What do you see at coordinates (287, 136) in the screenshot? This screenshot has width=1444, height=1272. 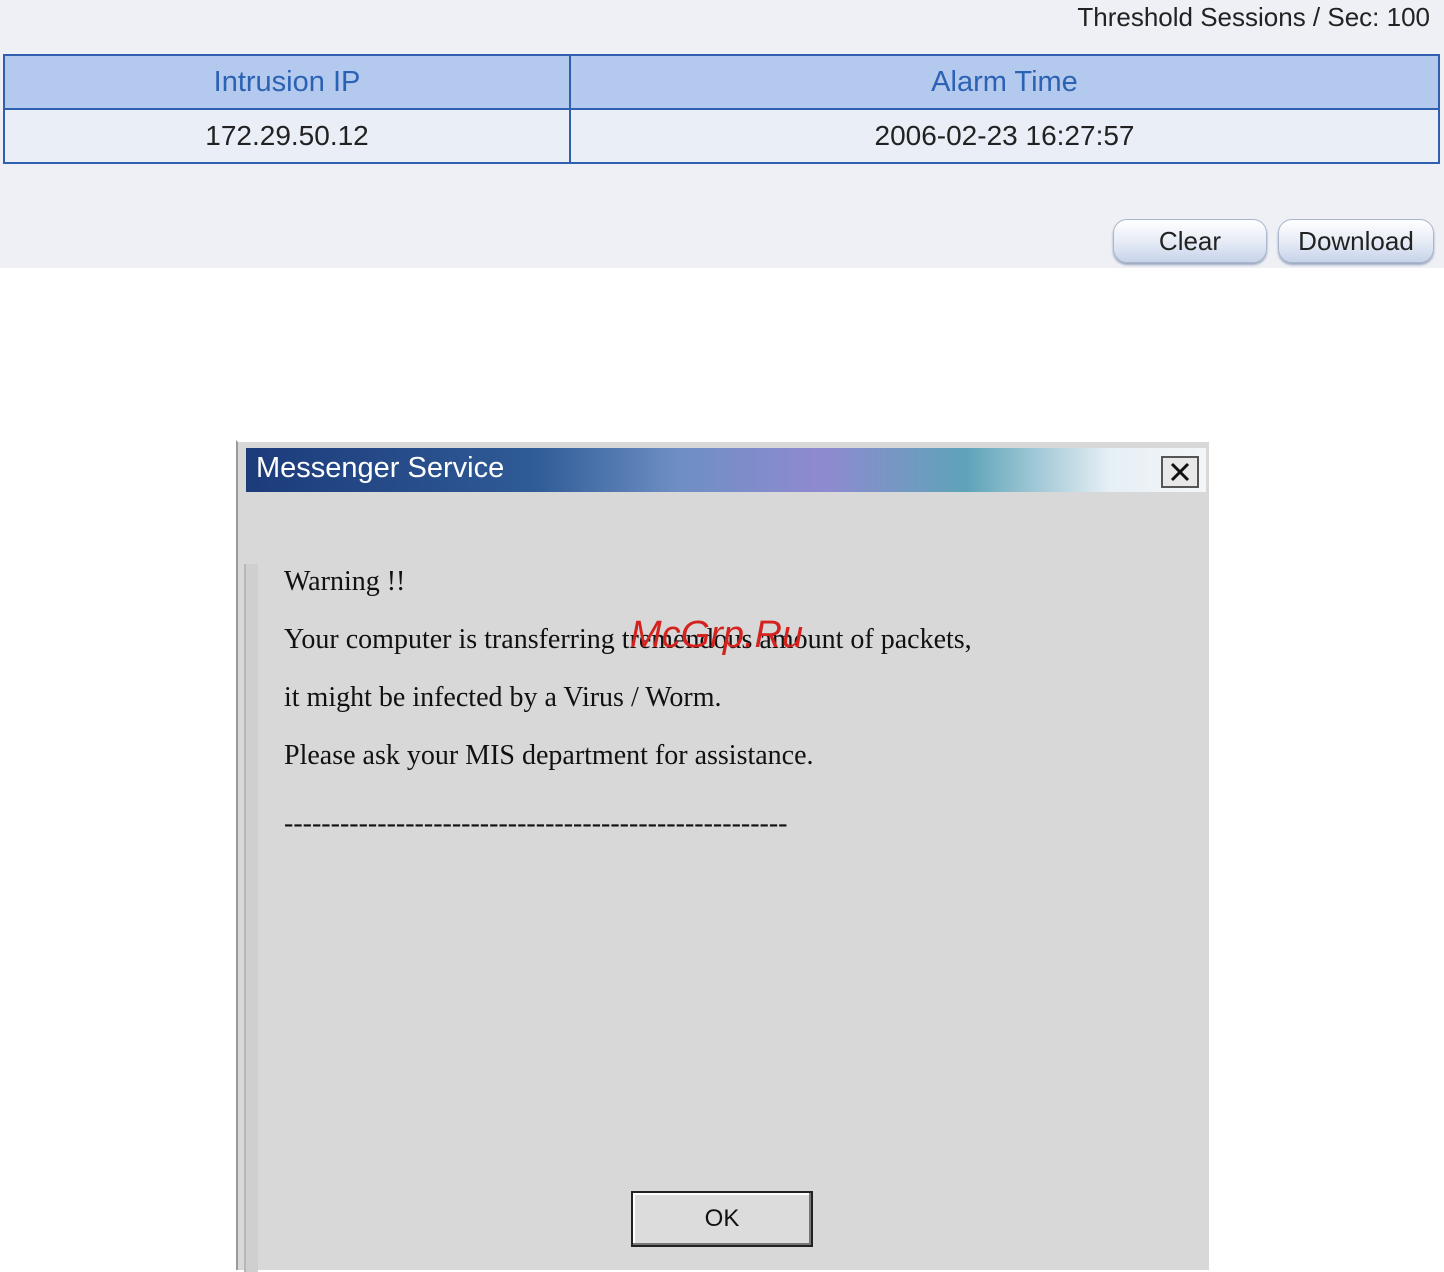 I see `cell-intrusion-ip: 172.29.50.12` at bounding box center [287, 136].